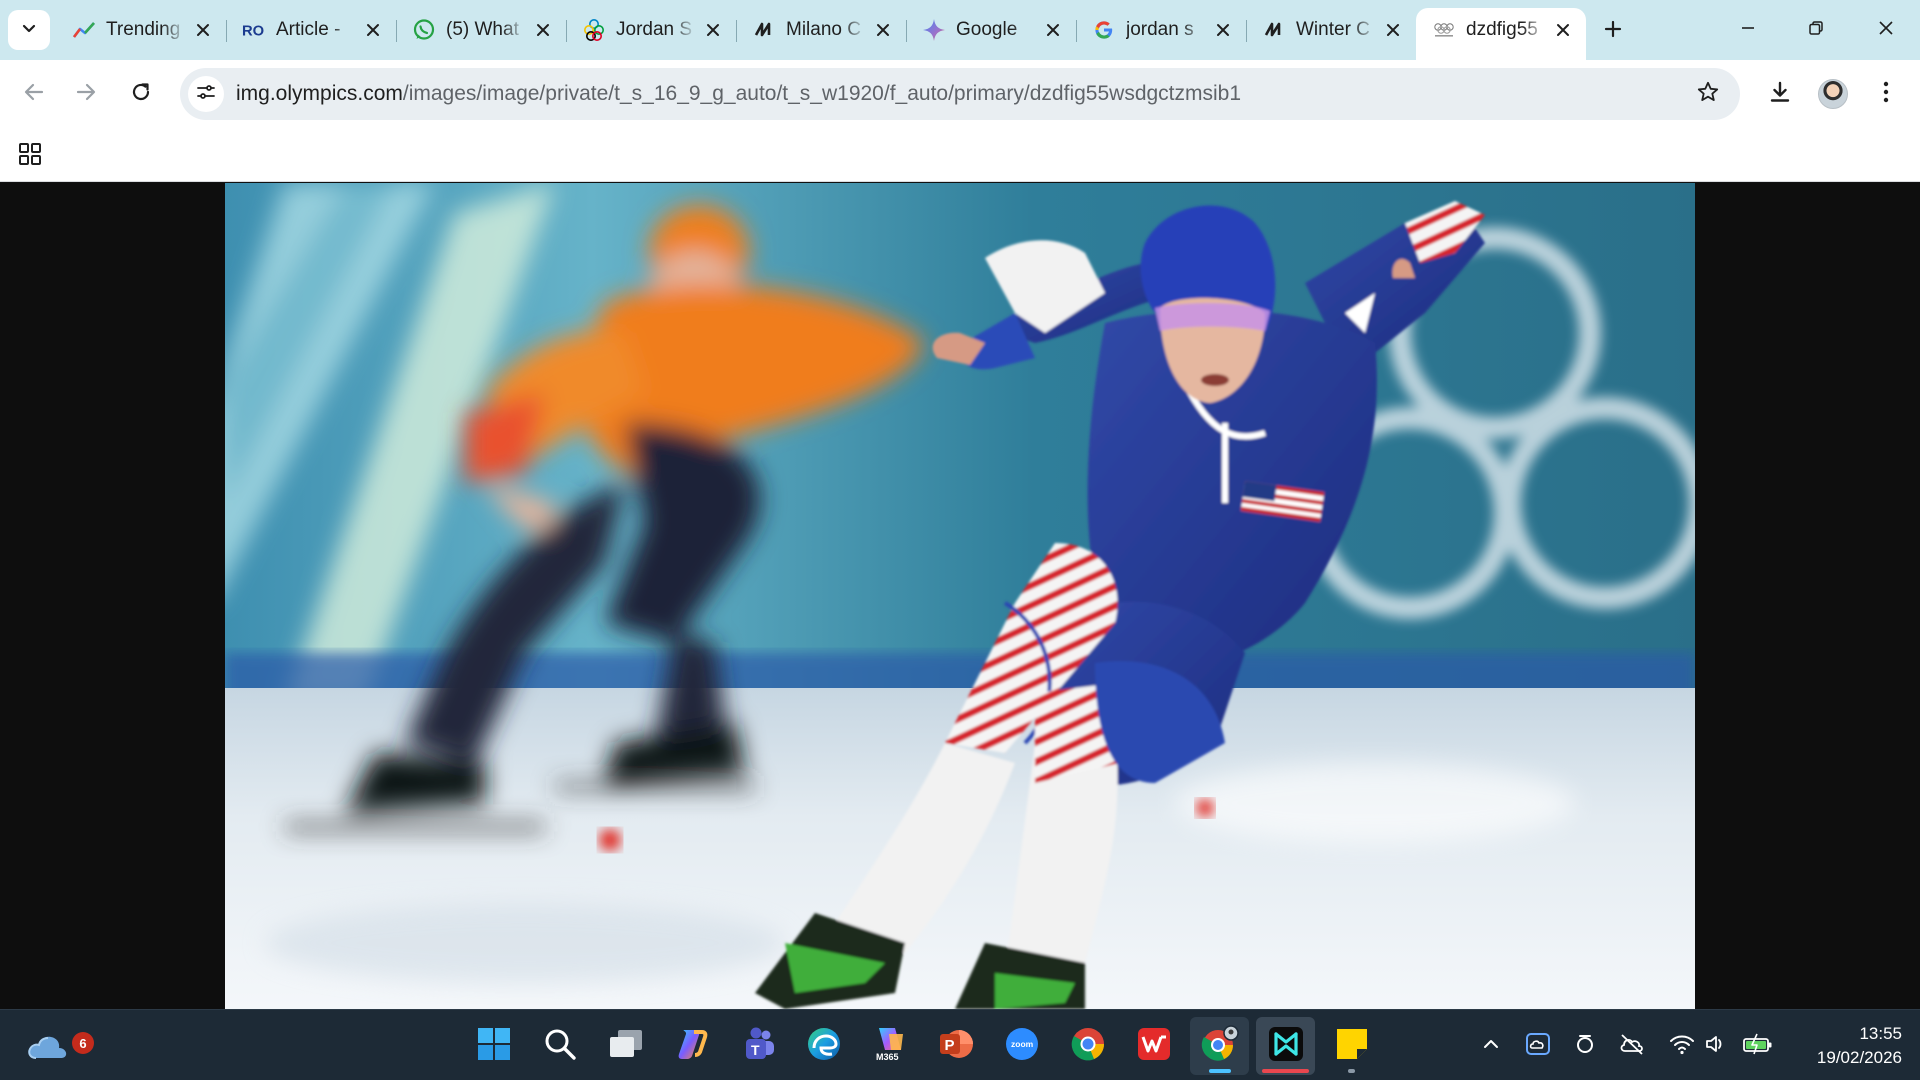  I want to click on bookmark-star-button, so click(1708, 94).